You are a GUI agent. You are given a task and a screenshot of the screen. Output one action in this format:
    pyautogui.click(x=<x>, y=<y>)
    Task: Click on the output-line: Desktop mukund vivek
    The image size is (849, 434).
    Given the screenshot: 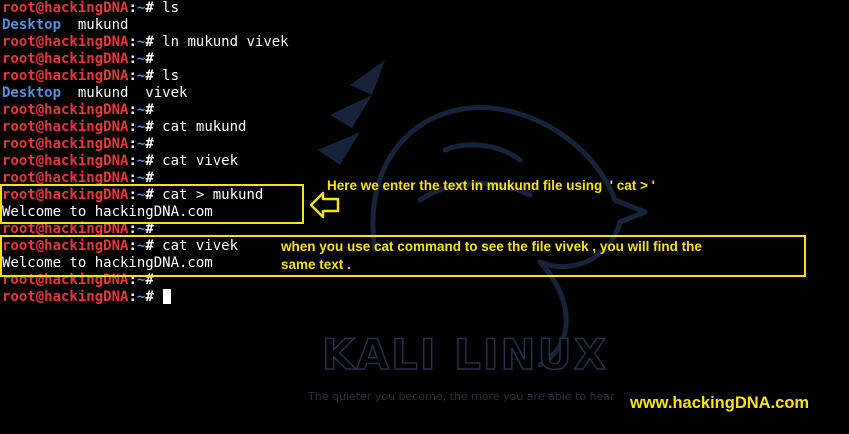 What is the action you would take?
    pyautogui.click(x=94, y=93)
    